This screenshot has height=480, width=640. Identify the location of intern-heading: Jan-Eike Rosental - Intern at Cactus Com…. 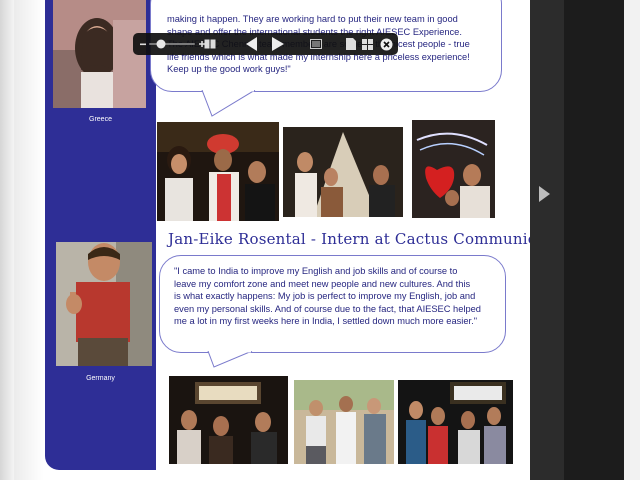
(372, 239).